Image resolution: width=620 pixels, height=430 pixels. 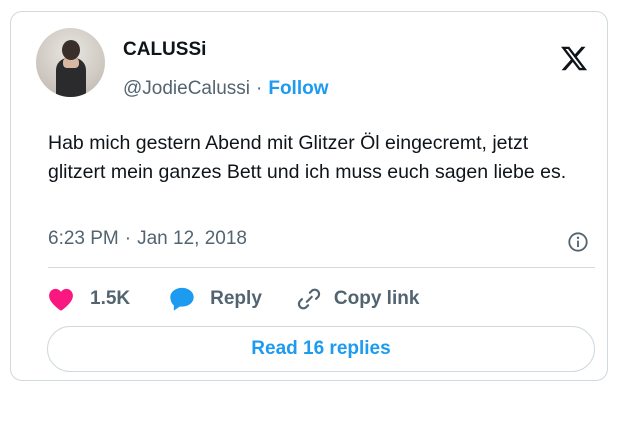 What do you see at coordinates (110, 298) in the screenshot?
I see `like-count: 1.5K` at bounding box center [110, 298].